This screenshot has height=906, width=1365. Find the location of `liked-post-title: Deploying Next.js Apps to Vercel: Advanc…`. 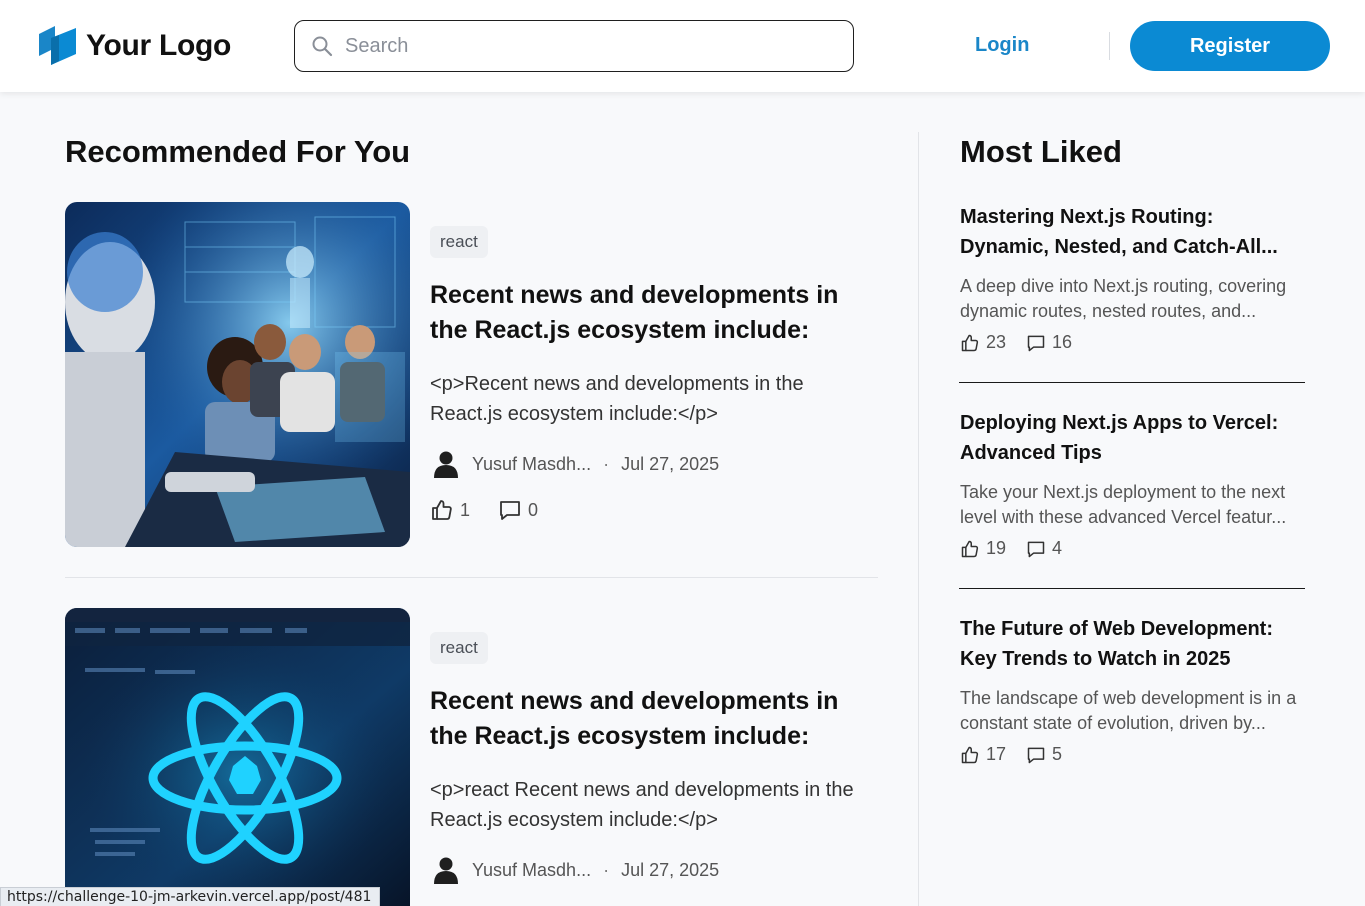

liked-post-title: Deploying Next.js Apps to Vercel: Advanc… is located at coordinates (1132, 438).